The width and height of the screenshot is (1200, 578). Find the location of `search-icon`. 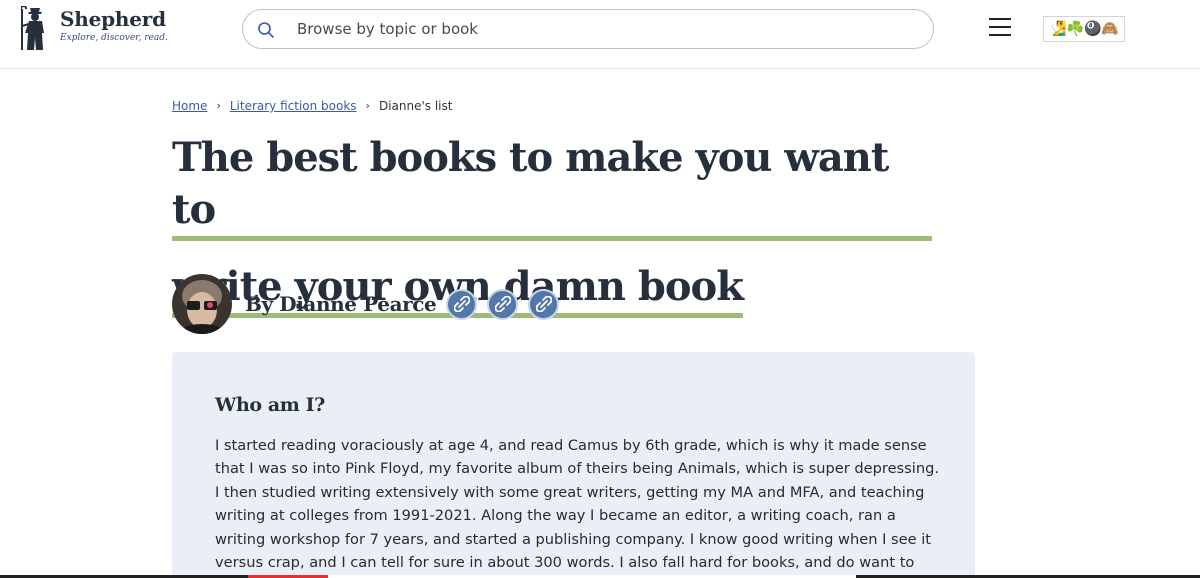

search-icon is located at coordinates (266, 30).